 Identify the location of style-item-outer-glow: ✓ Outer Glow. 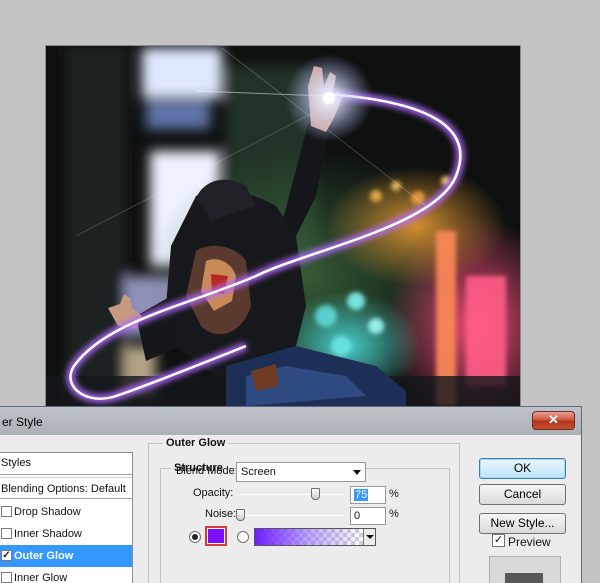
(66, 556).